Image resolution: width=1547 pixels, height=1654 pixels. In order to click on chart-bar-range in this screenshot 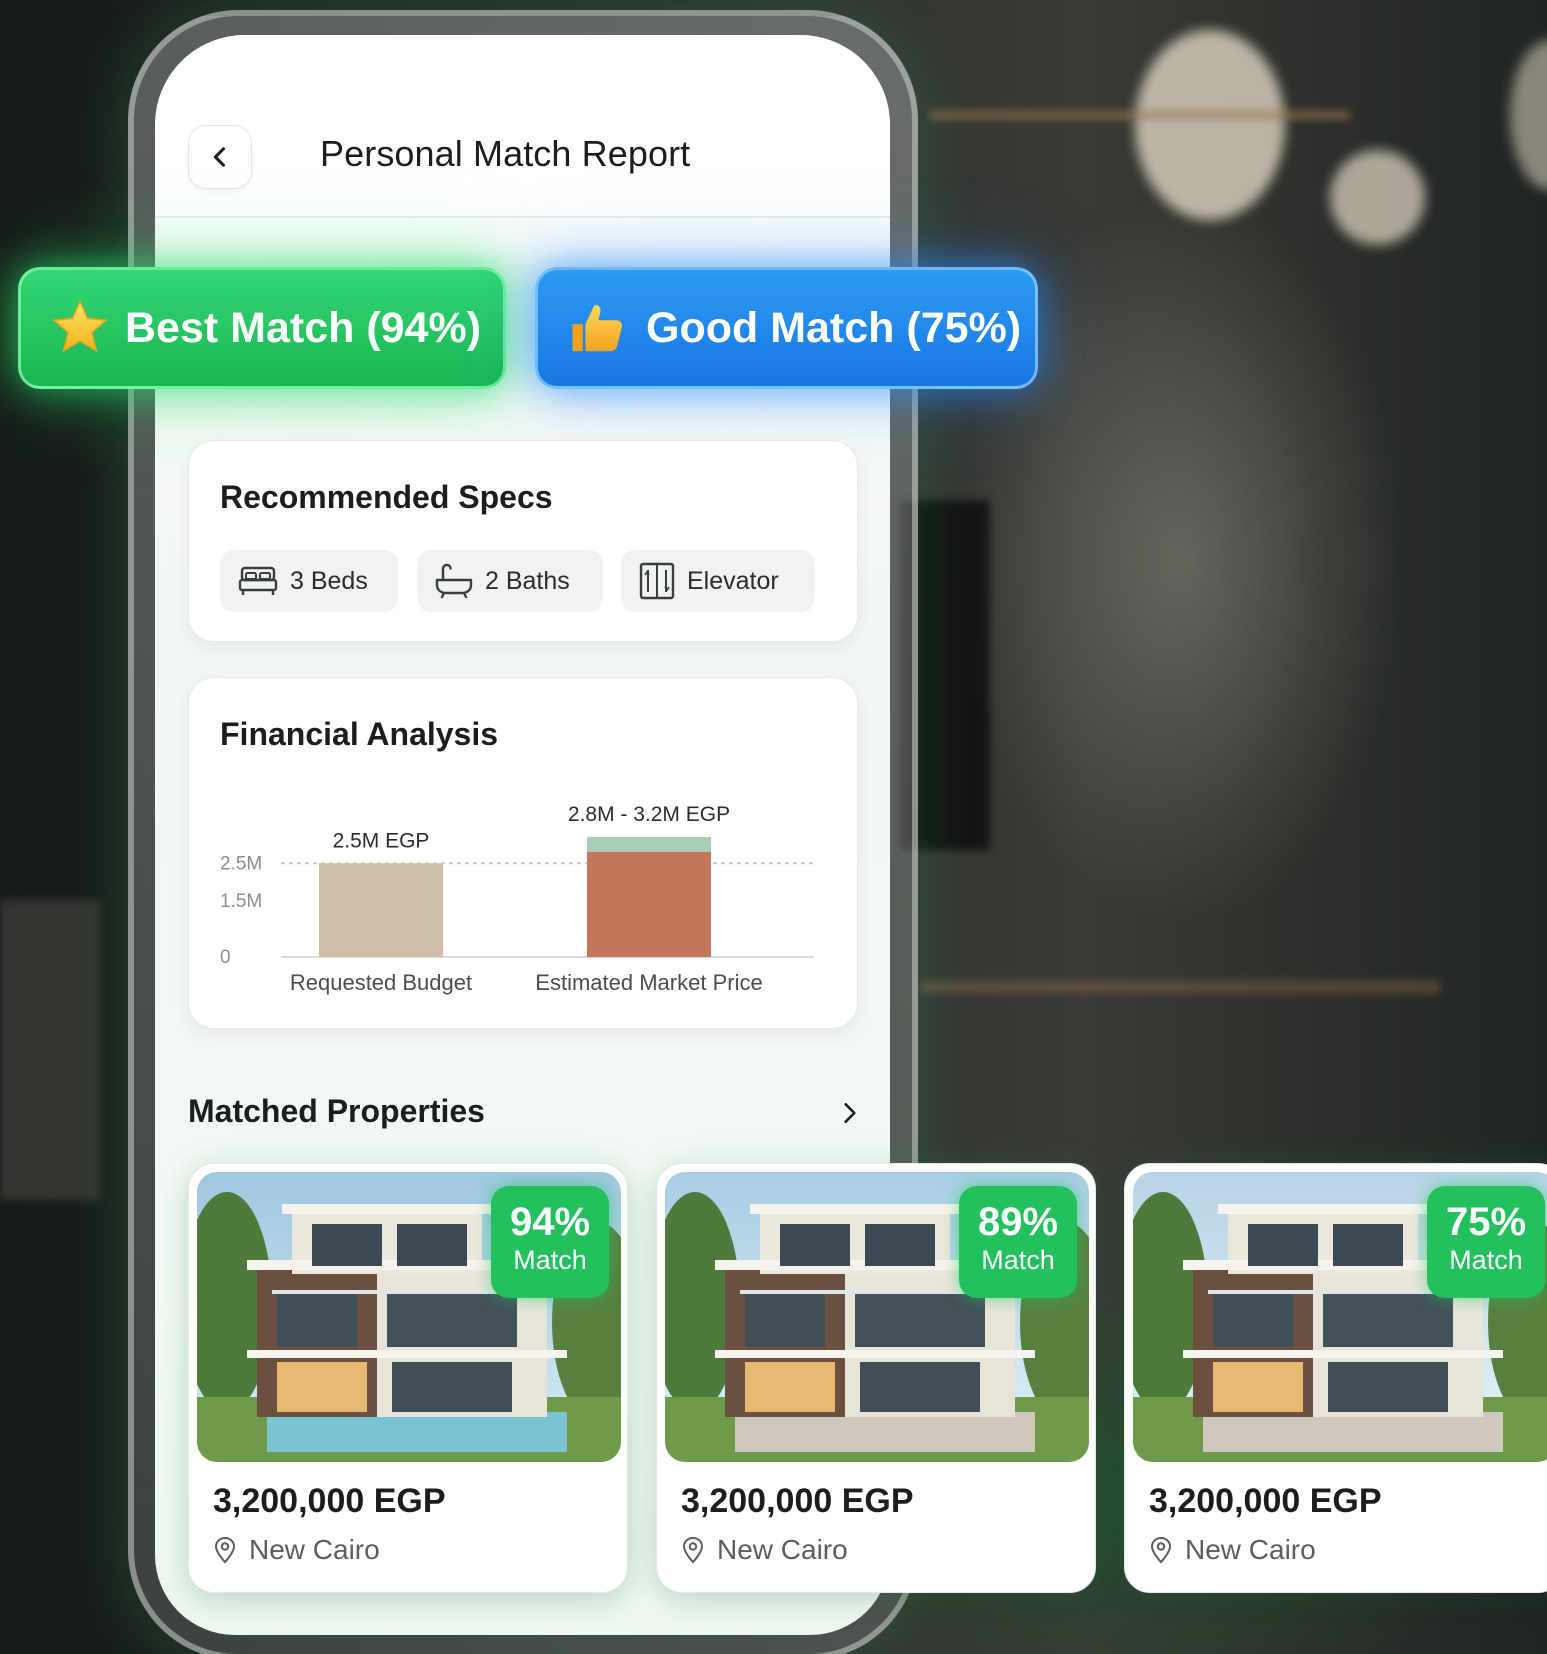, I will do `click(649, 844)`.